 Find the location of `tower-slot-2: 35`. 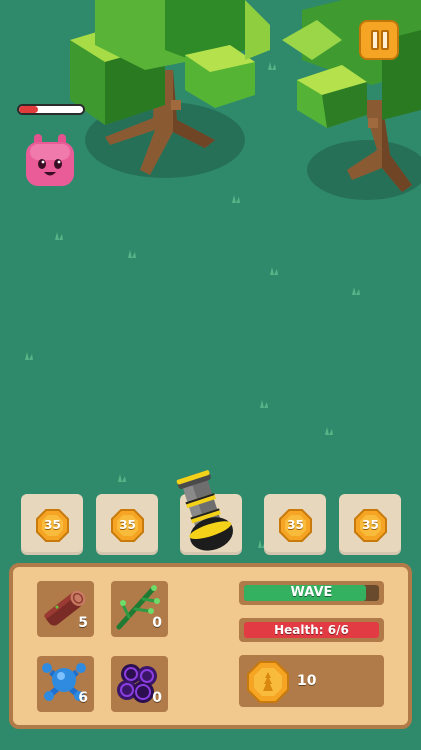

tower-slot-2: 35 is located at coordinates (127, 524).